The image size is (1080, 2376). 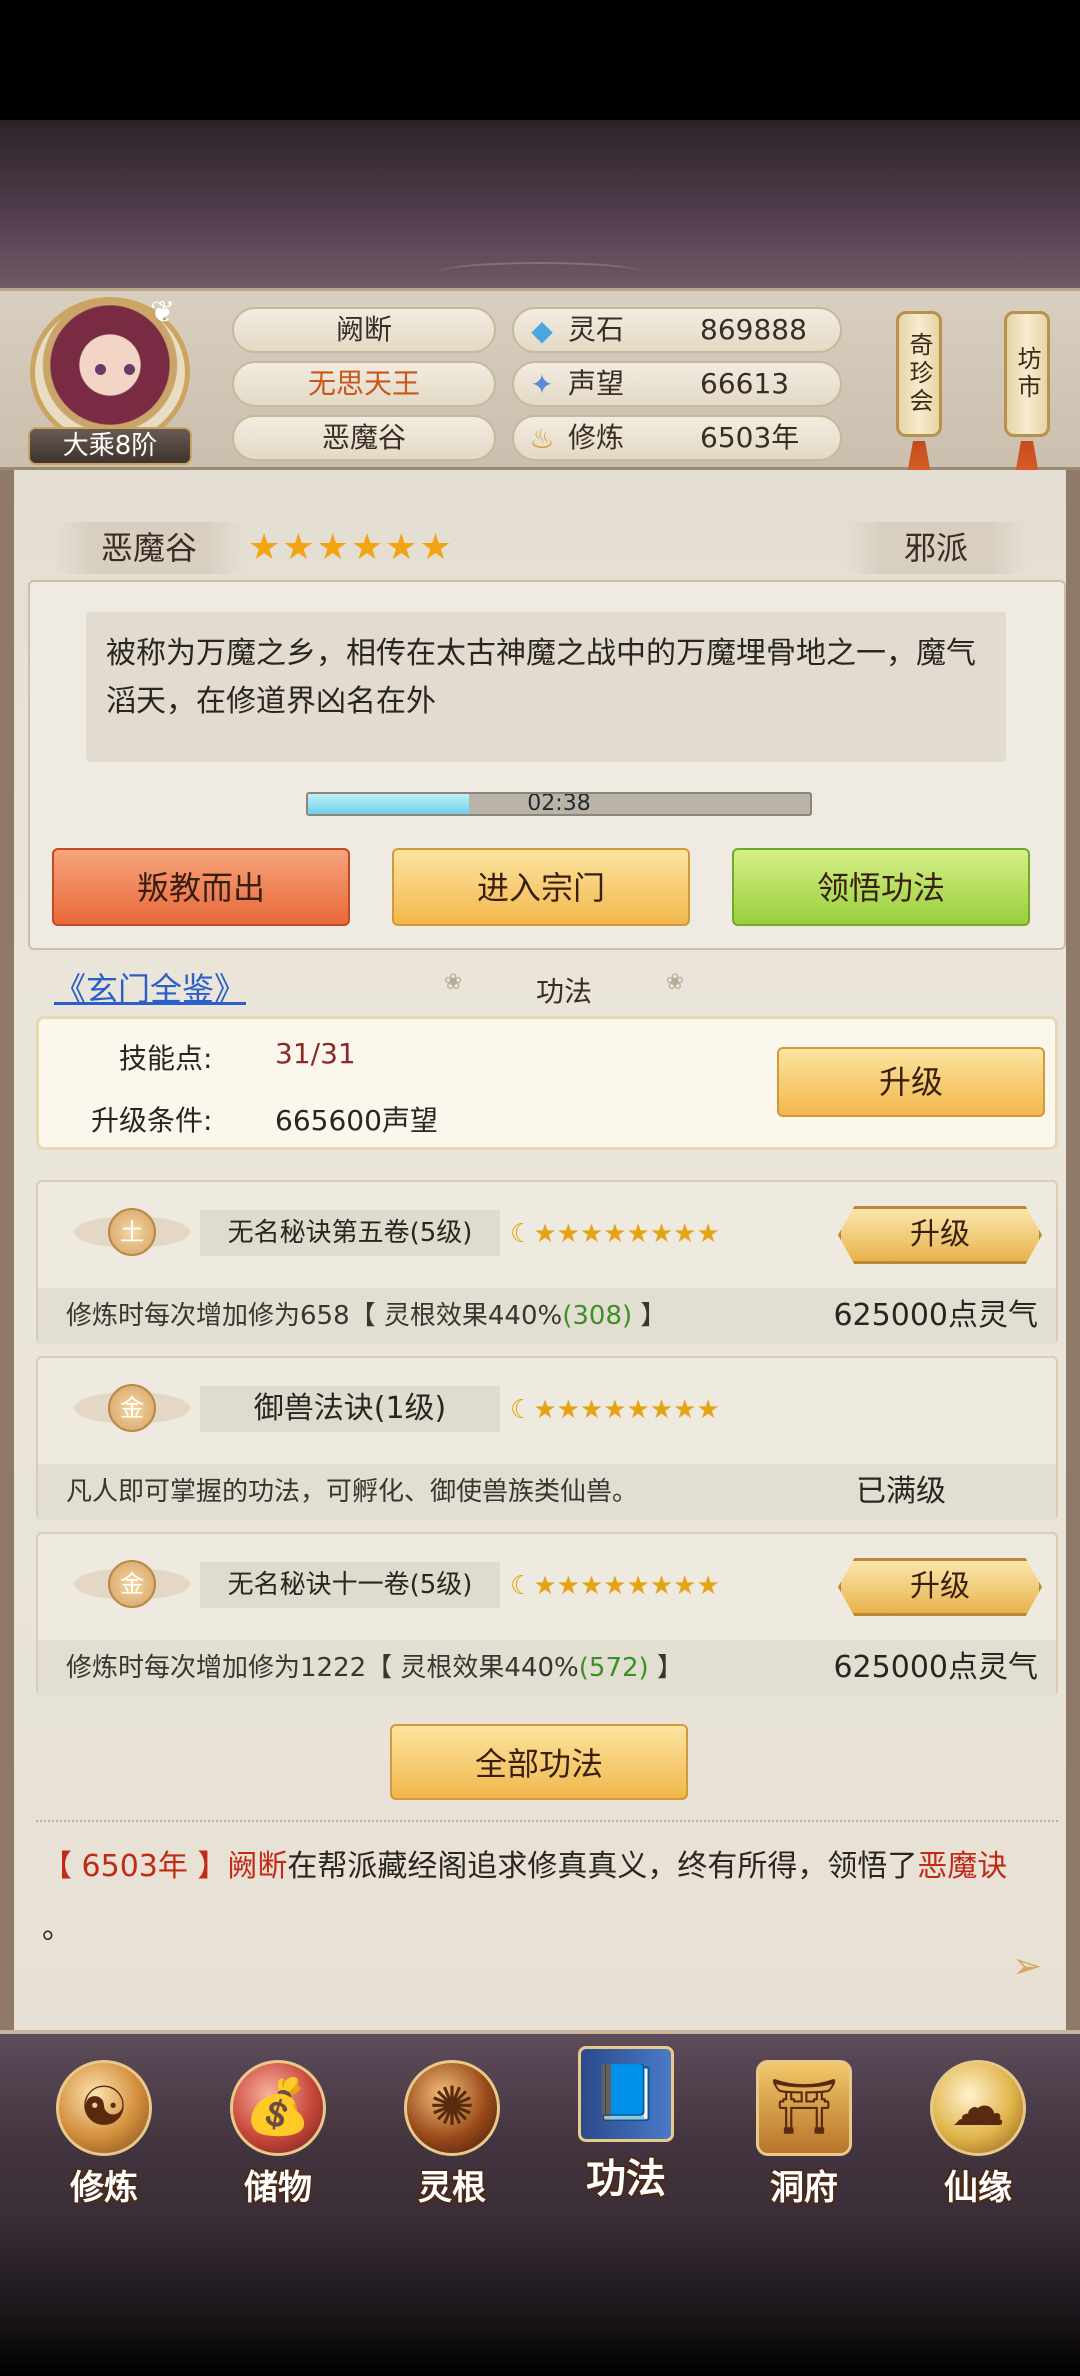 I want to click on nav-cultivate: ☯ 修炼, so click(x=104, y=2135).